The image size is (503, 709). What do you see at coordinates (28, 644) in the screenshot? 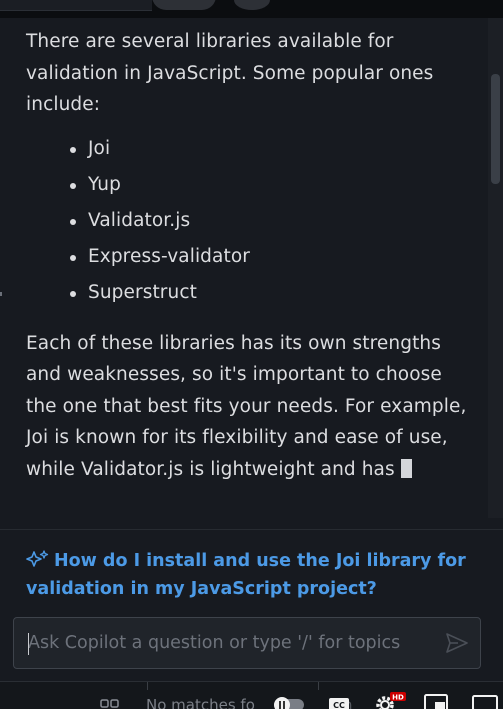
I see `text-caret` at bounding box center [28, 644].